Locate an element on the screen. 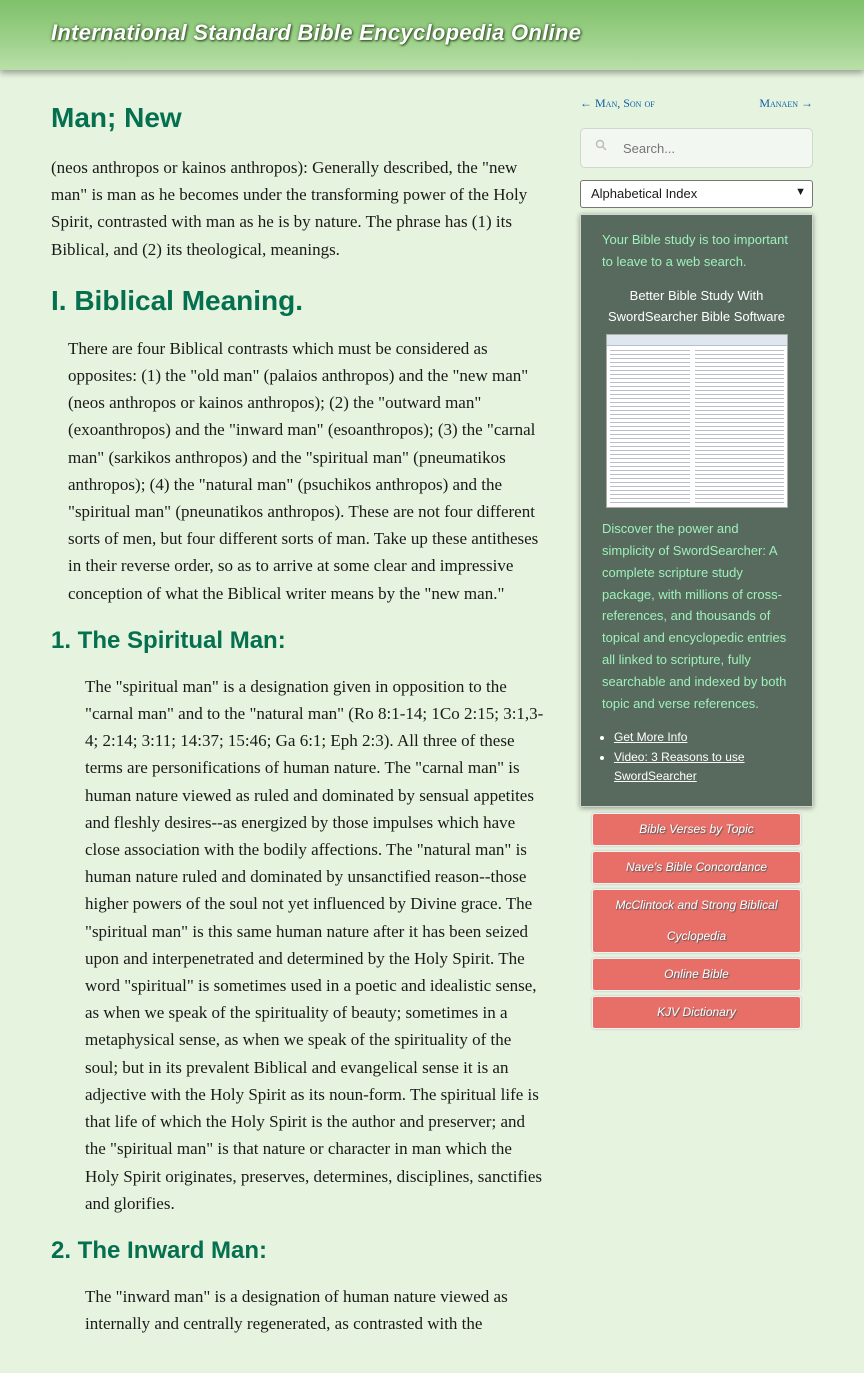 This screenshot has height=1373, width=864. search-box is located at coordinates (696, 148).